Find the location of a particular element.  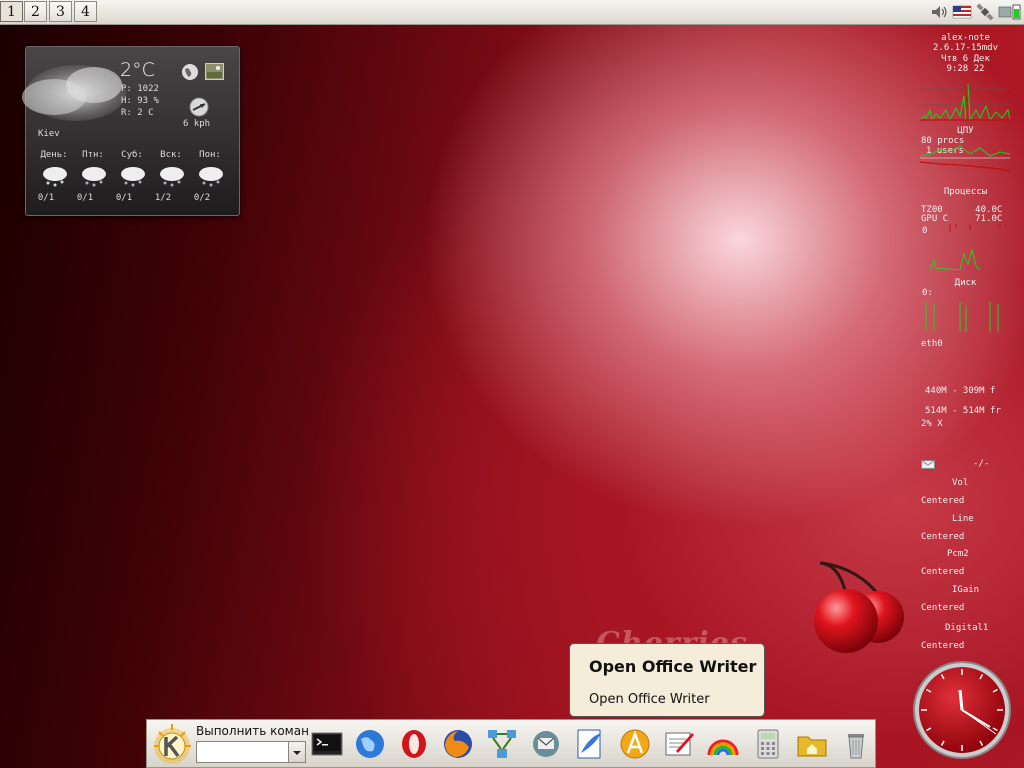

wind-icon is located at coordinates (199, 107).